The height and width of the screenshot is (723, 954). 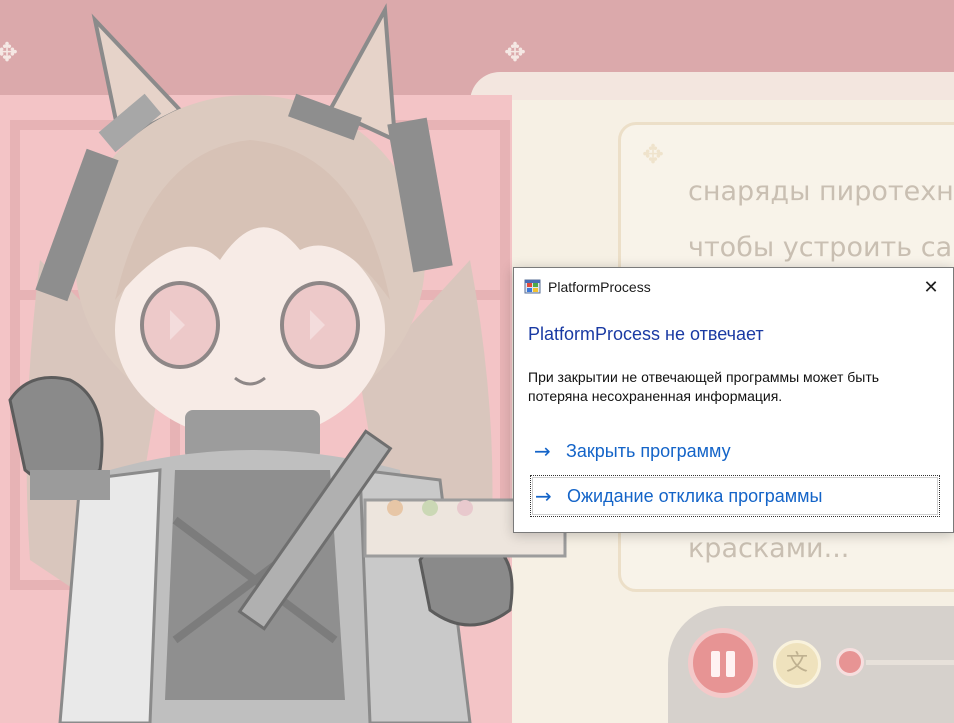 What do you see at coordinates (821, 191) in the screenshot?
I see `dialogue-line: снаряды пиротехни` at bounding box center [821, 191].